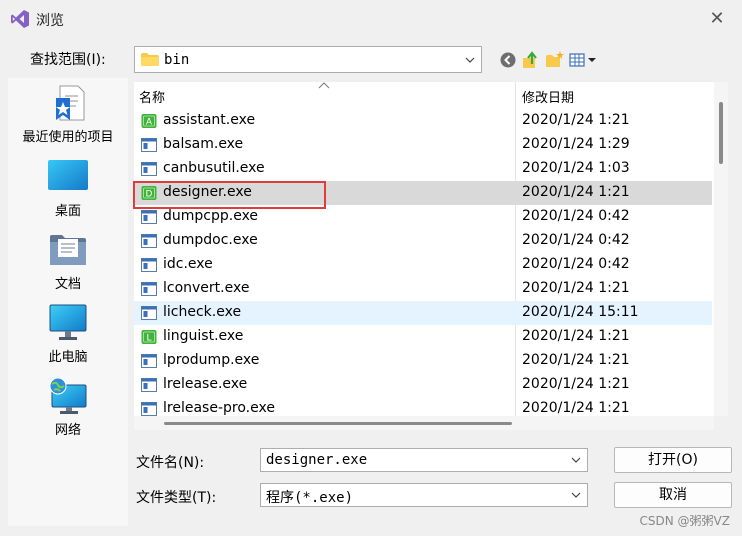 Image resolution: width=742 pixels, height=536 pixels. Describe the element at coordinates (338, 423) in the screenshot. I see `horizontal-scroll-thumb` at that location.